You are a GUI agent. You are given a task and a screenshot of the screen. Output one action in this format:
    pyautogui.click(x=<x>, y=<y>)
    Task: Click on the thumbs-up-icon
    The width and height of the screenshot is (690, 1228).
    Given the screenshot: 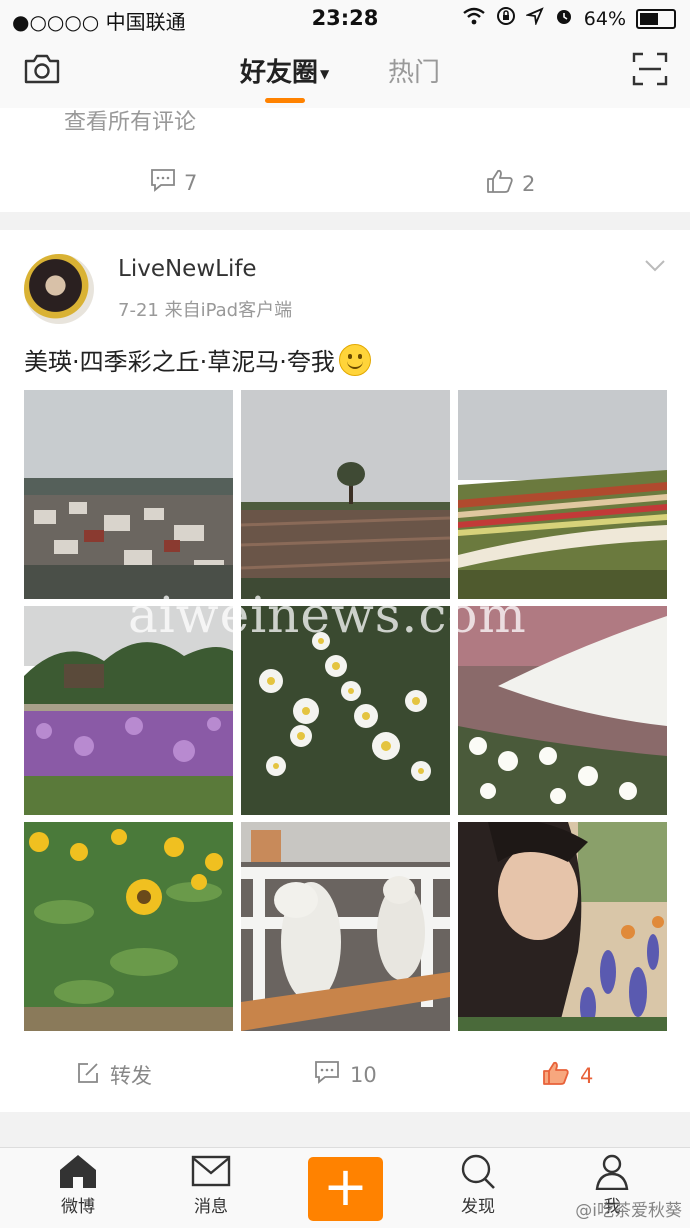 What is the action you would take?
    pyautogui.click(x=500, y=183)
    